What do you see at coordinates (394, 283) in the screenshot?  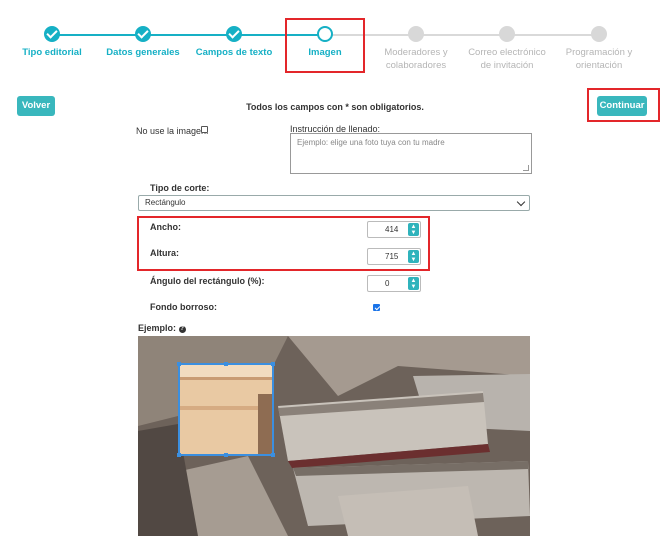 I see `angle-input: 0 ▲ ▼` at bounding box center [394, 283].